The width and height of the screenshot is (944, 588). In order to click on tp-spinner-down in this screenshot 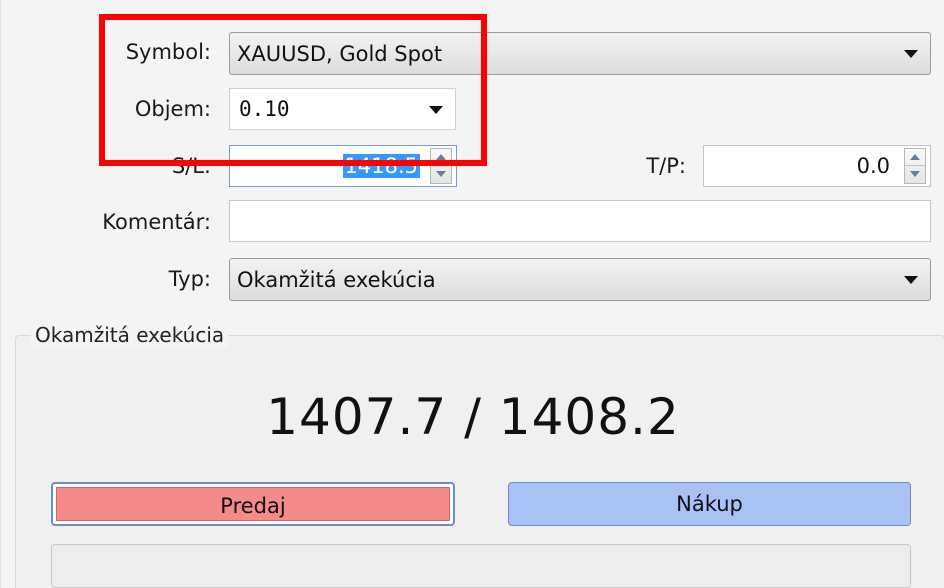, I will do `click(915, 174)`.